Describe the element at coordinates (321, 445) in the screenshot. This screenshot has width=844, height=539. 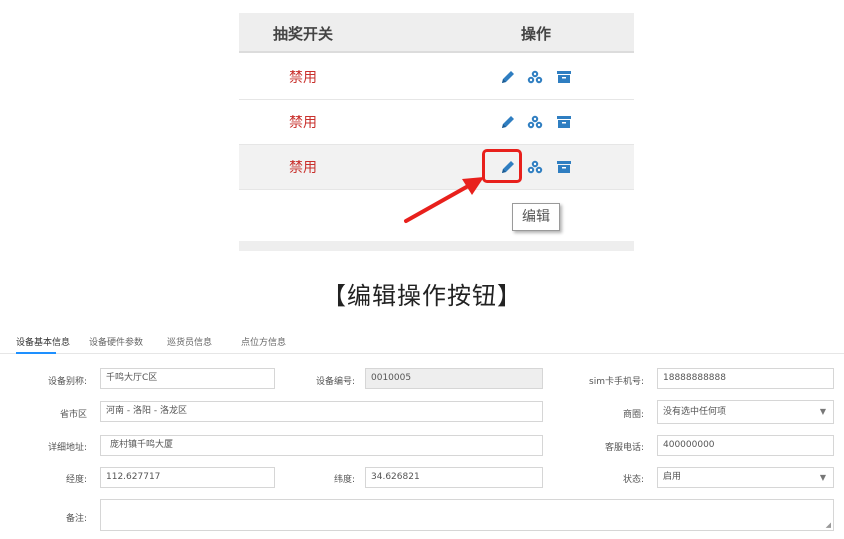
I see `address-input: 庞村镇千鸣大厦` at that location.